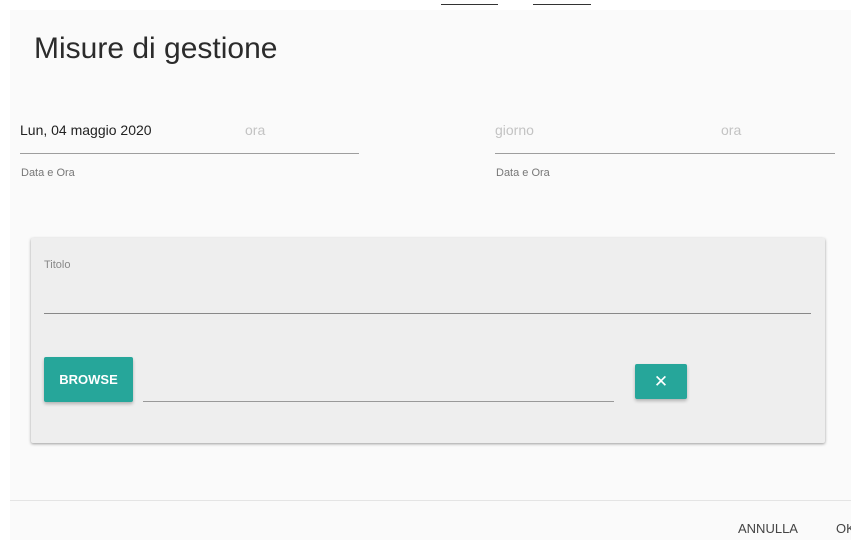  I want to click on ok-button: OK, so click(843, 528).